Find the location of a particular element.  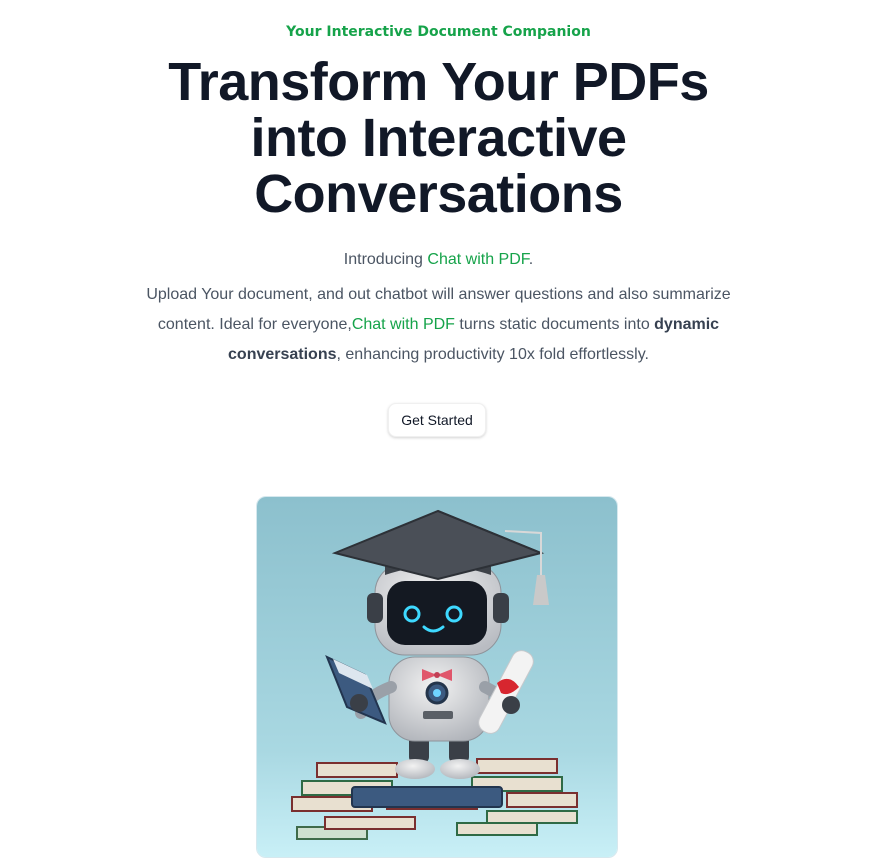

intro-line: Introducing Chat with PDF. is located at coordinates (438, 260).